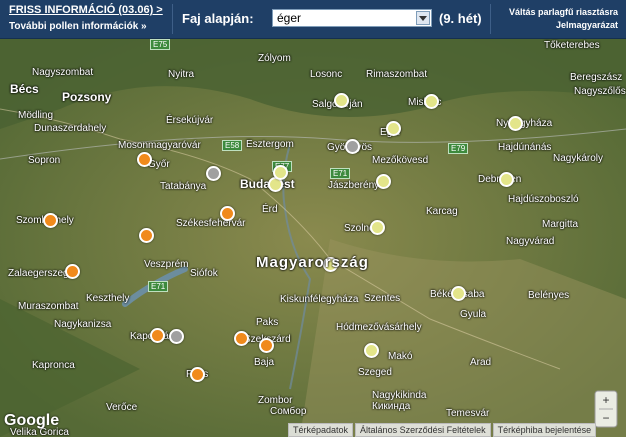 The height and width of the screenshot is (437, 626). What do you see at coordinates (267, 322) in the screenshot?
I see `place-label: Paks` at bounding box center [267, 322].